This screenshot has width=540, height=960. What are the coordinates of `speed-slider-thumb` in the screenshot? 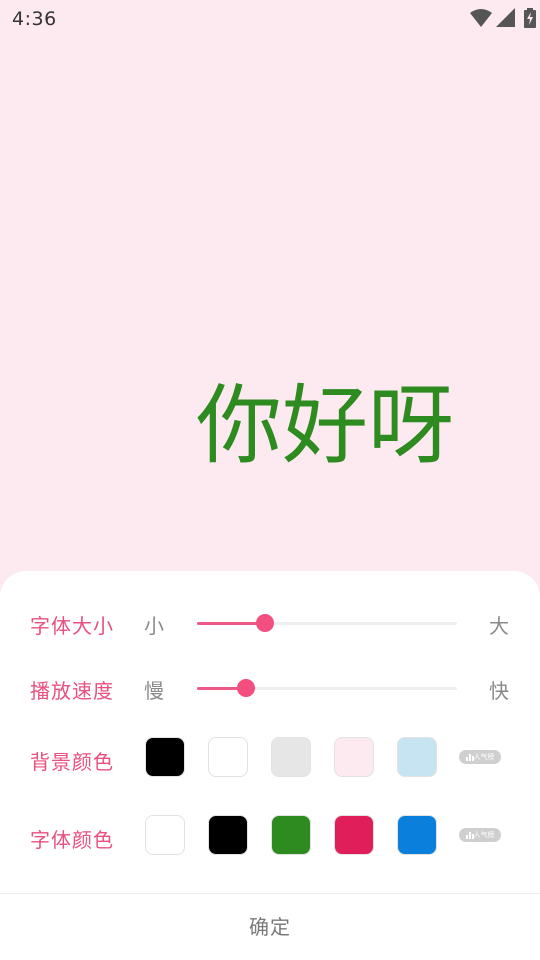 It's located at (246, 688).